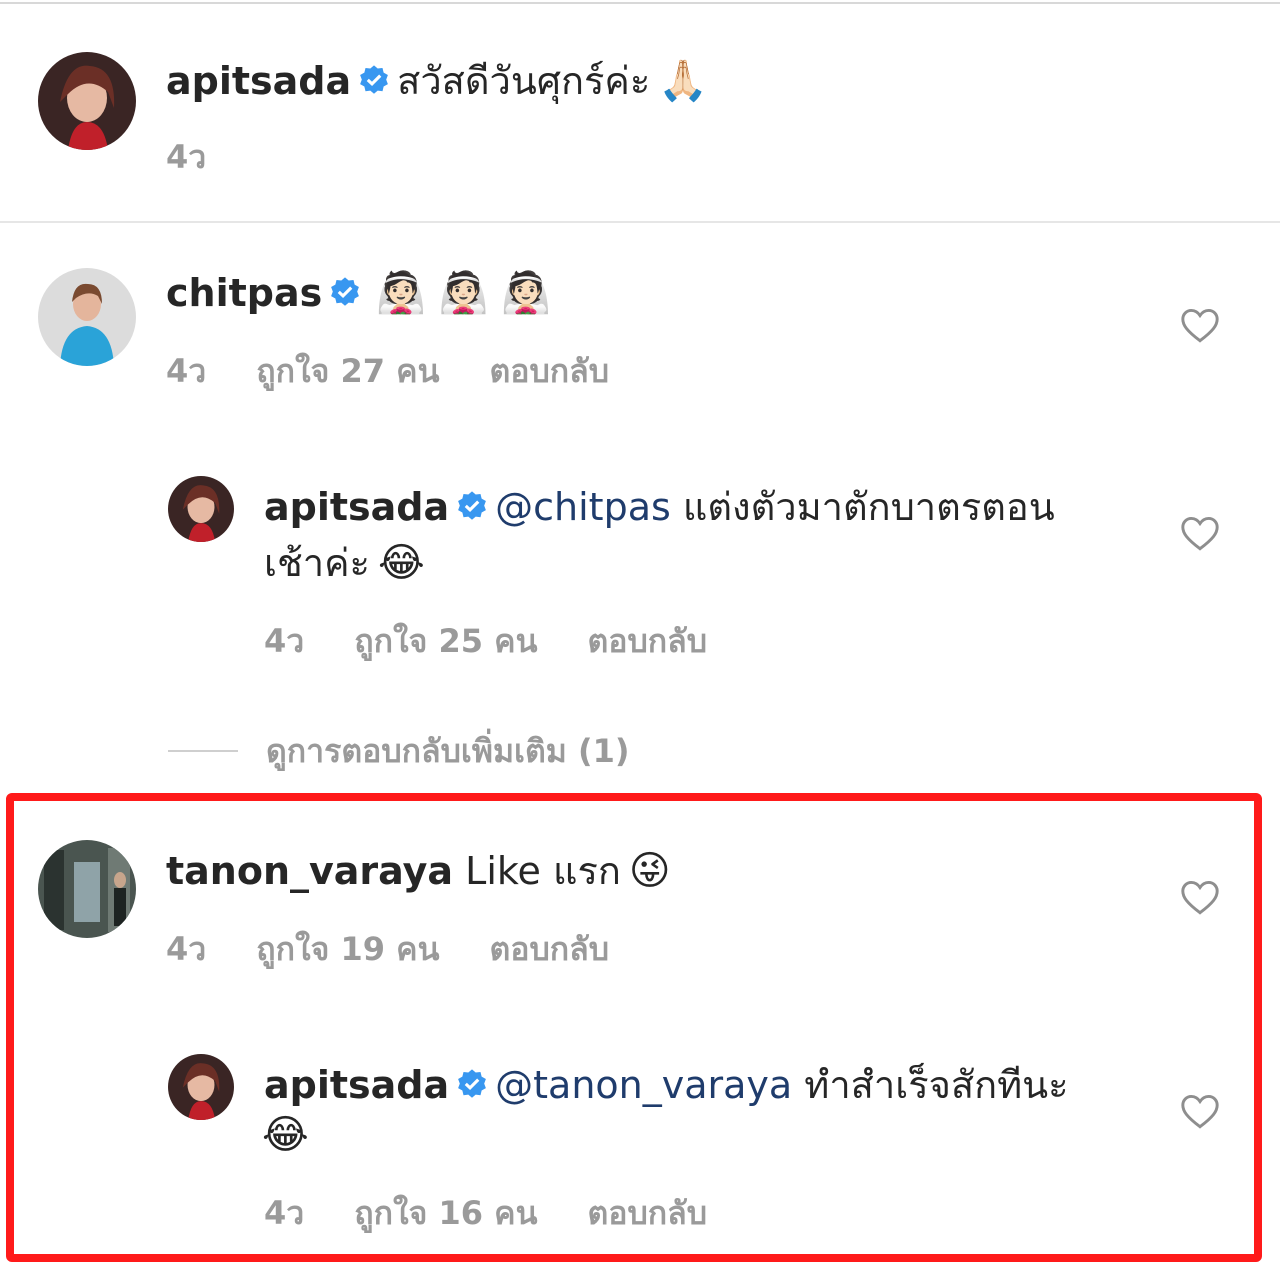 Image resolution: width=1280 pixels, height=1277 pixels. I want to click on reply-line-1: apitsada @tanon_varaya ทำสำเร็จสักทีนะ, so click(666, 1085).